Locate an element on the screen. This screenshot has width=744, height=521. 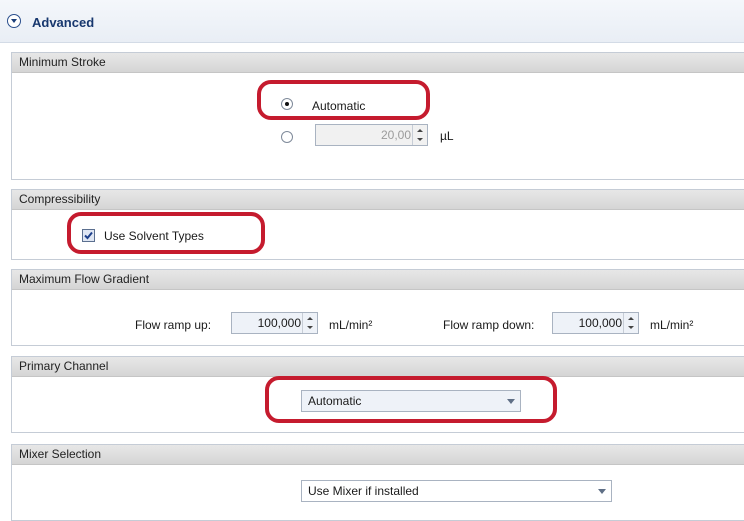
max-flow-gradient-group: Maximum Flow Gradient is located at coordinates (377, 307).